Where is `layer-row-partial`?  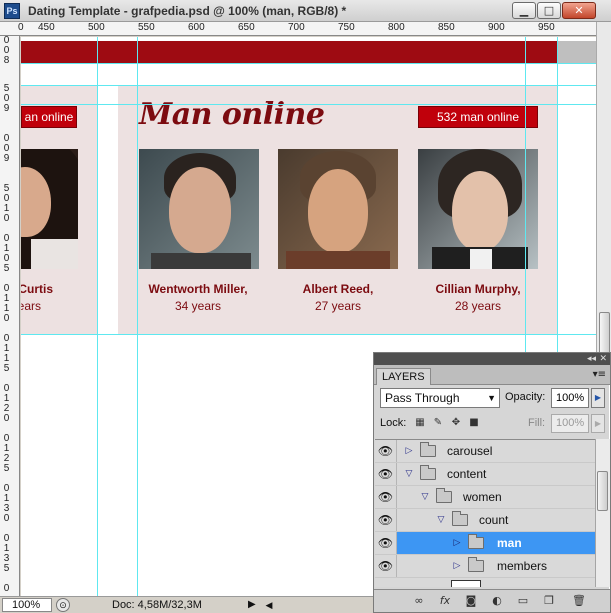 layer-row-partial is located at coordinates (485, 582).